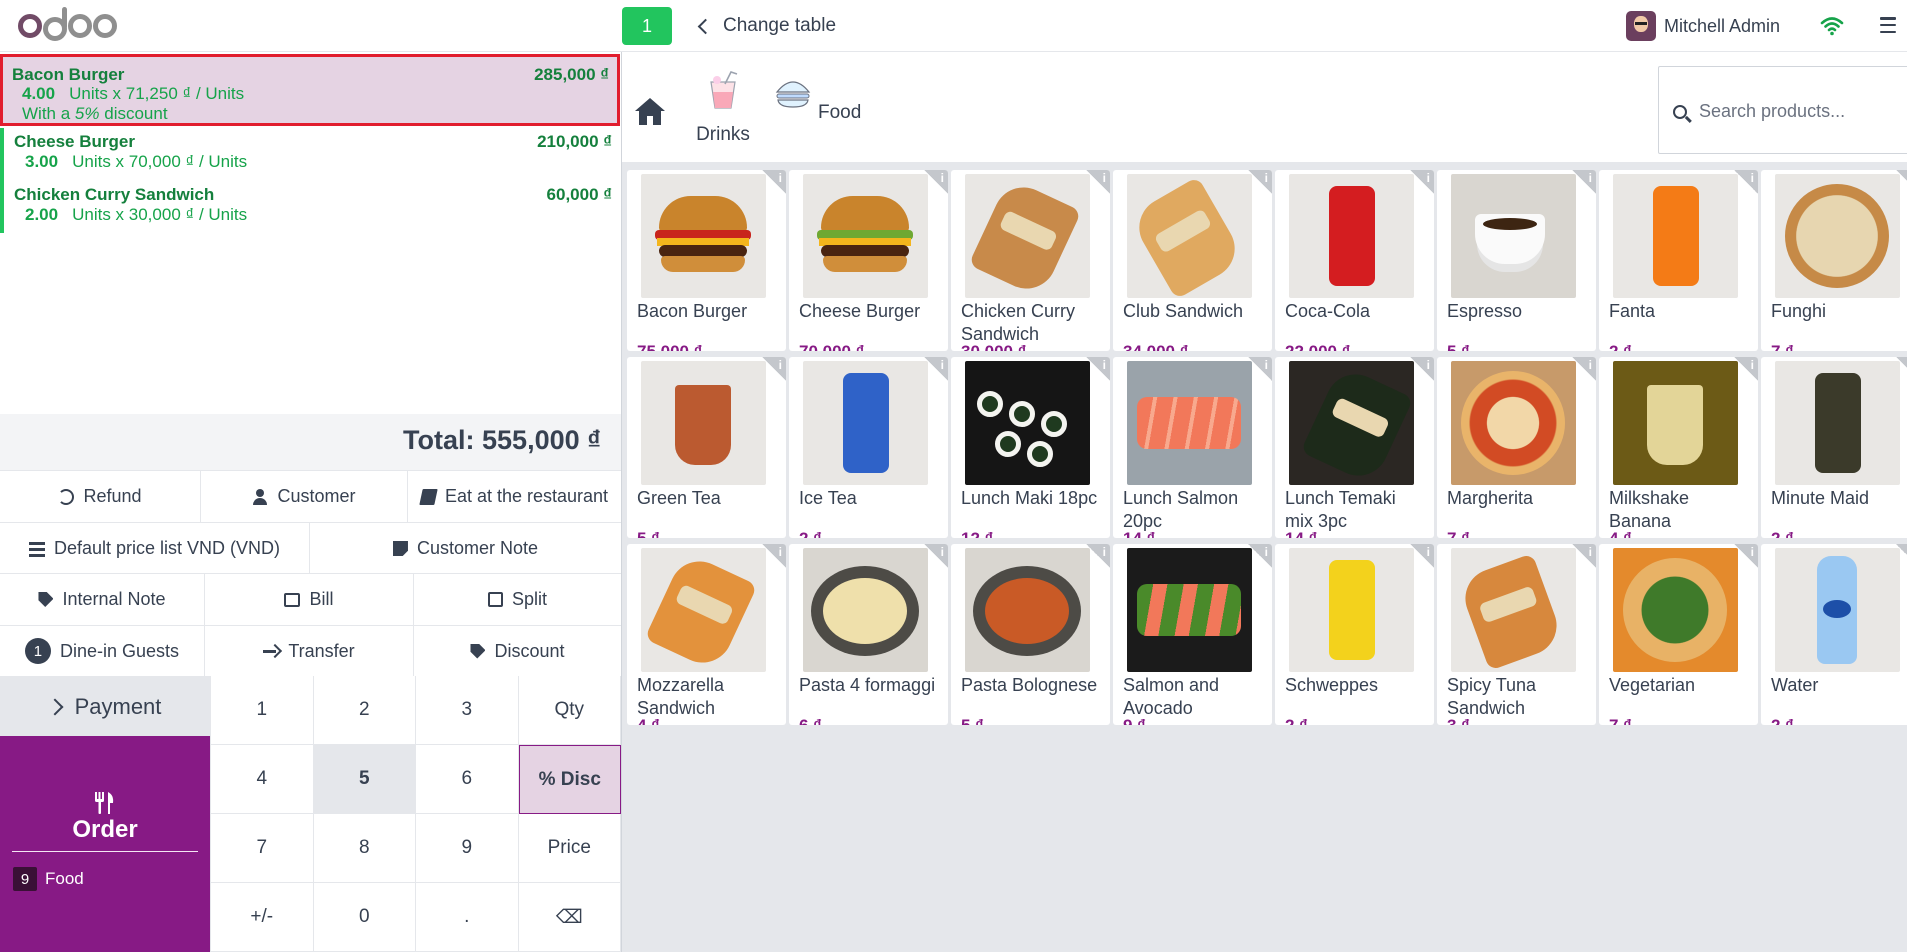 This screenshot has width=1907, height=952. I want to click on eat-in-button: Eat at the restaurant, so click(514, 496).